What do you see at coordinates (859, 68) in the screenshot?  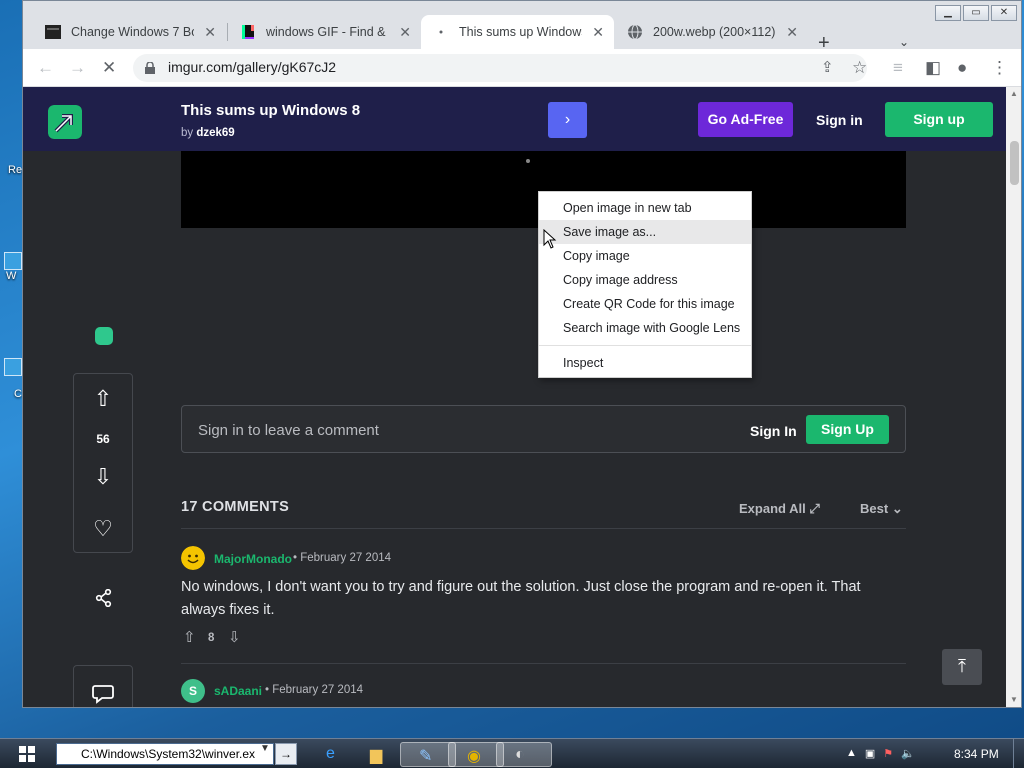 I see `bookmark-star-icon: ☆` at bounding box center [859, 68].